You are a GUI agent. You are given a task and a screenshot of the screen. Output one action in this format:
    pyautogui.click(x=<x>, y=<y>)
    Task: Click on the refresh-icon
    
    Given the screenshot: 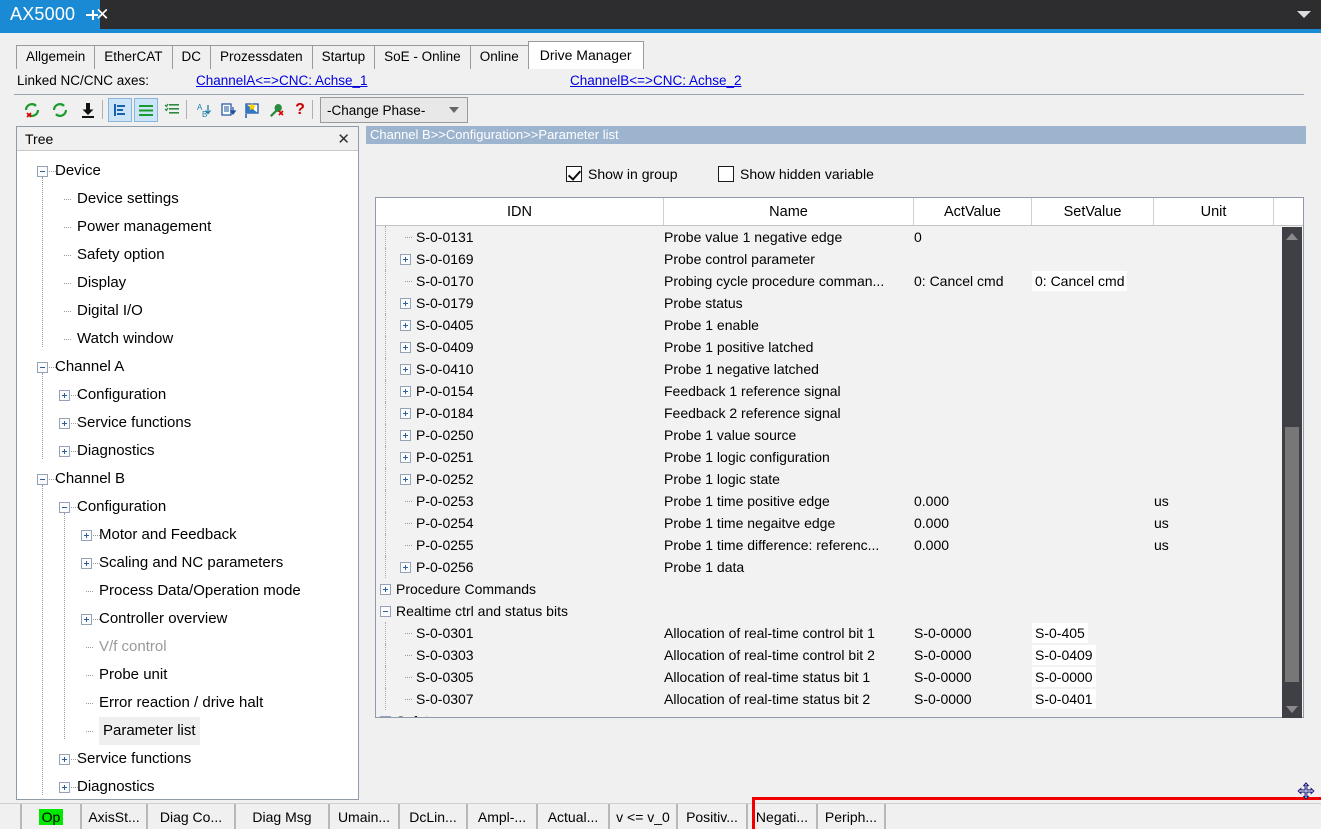 What is the action you would take?
    pyautogui.click(x=60, y=110)
    